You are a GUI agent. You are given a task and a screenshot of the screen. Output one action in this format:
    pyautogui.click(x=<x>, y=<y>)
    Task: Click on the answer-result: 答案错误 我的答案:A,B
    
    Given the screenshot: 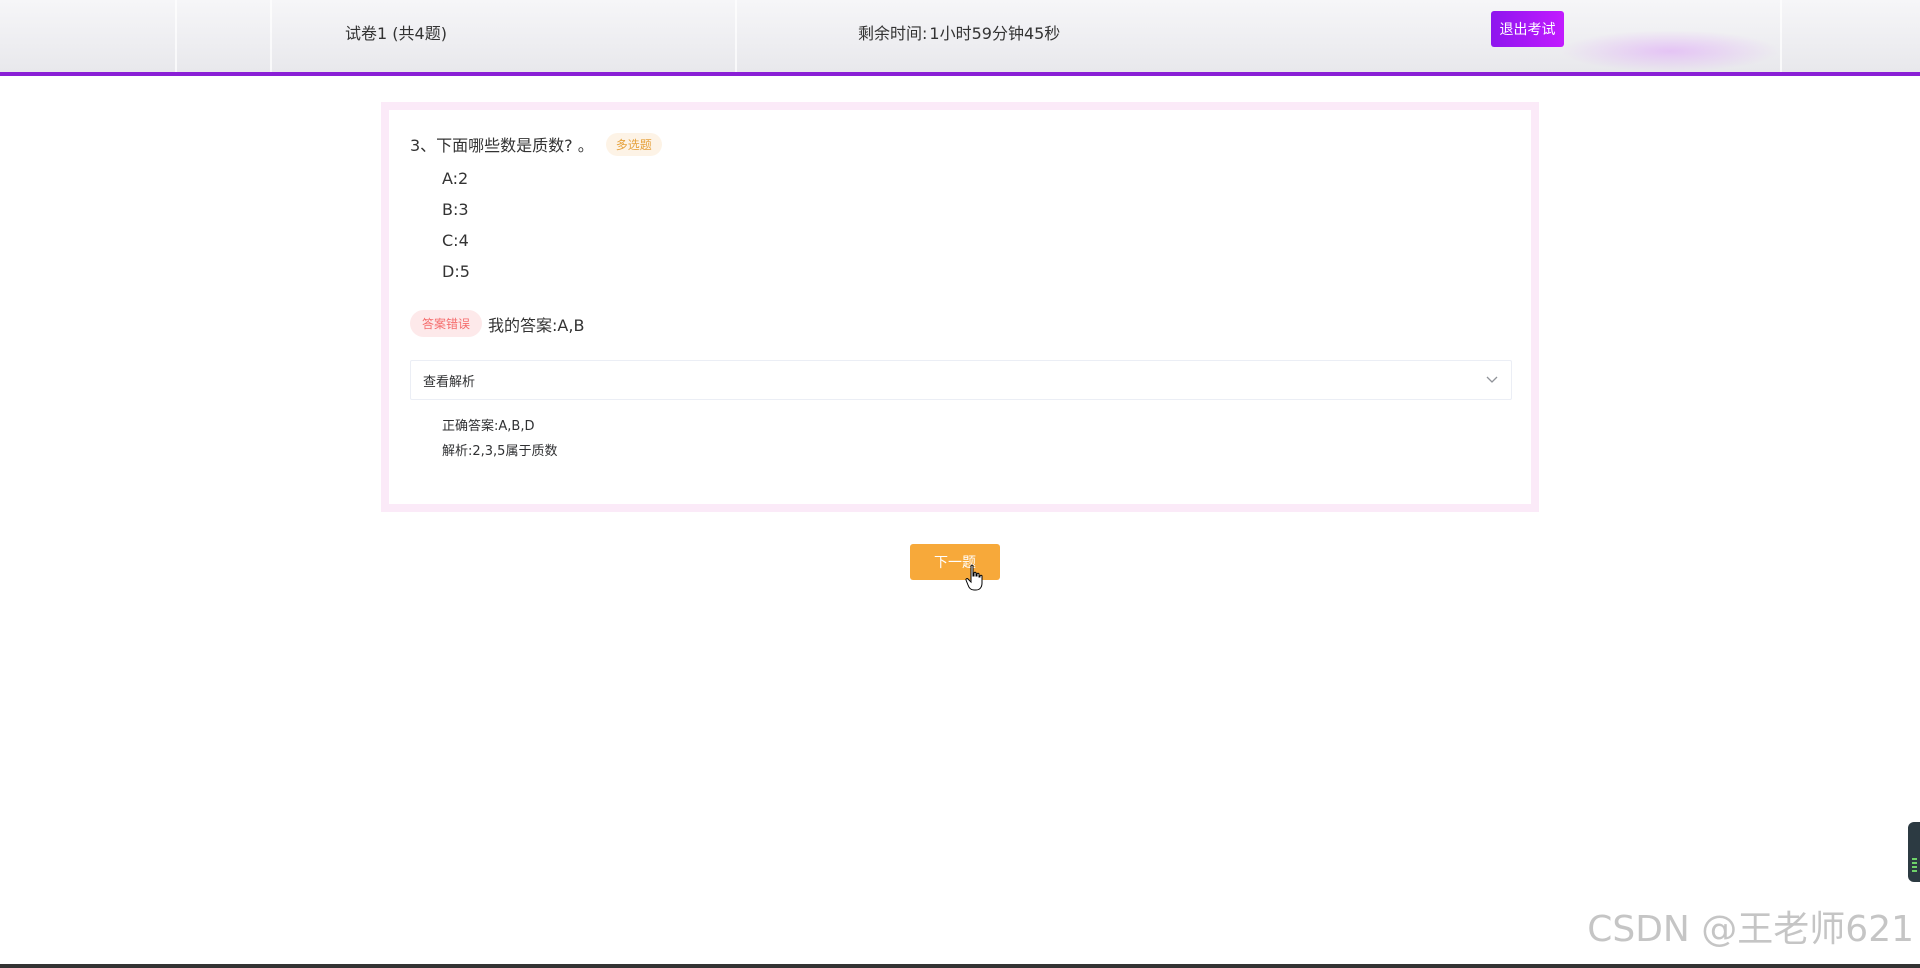 What is the action you would take?
    pyautogui.click(x=497, y=323)
    